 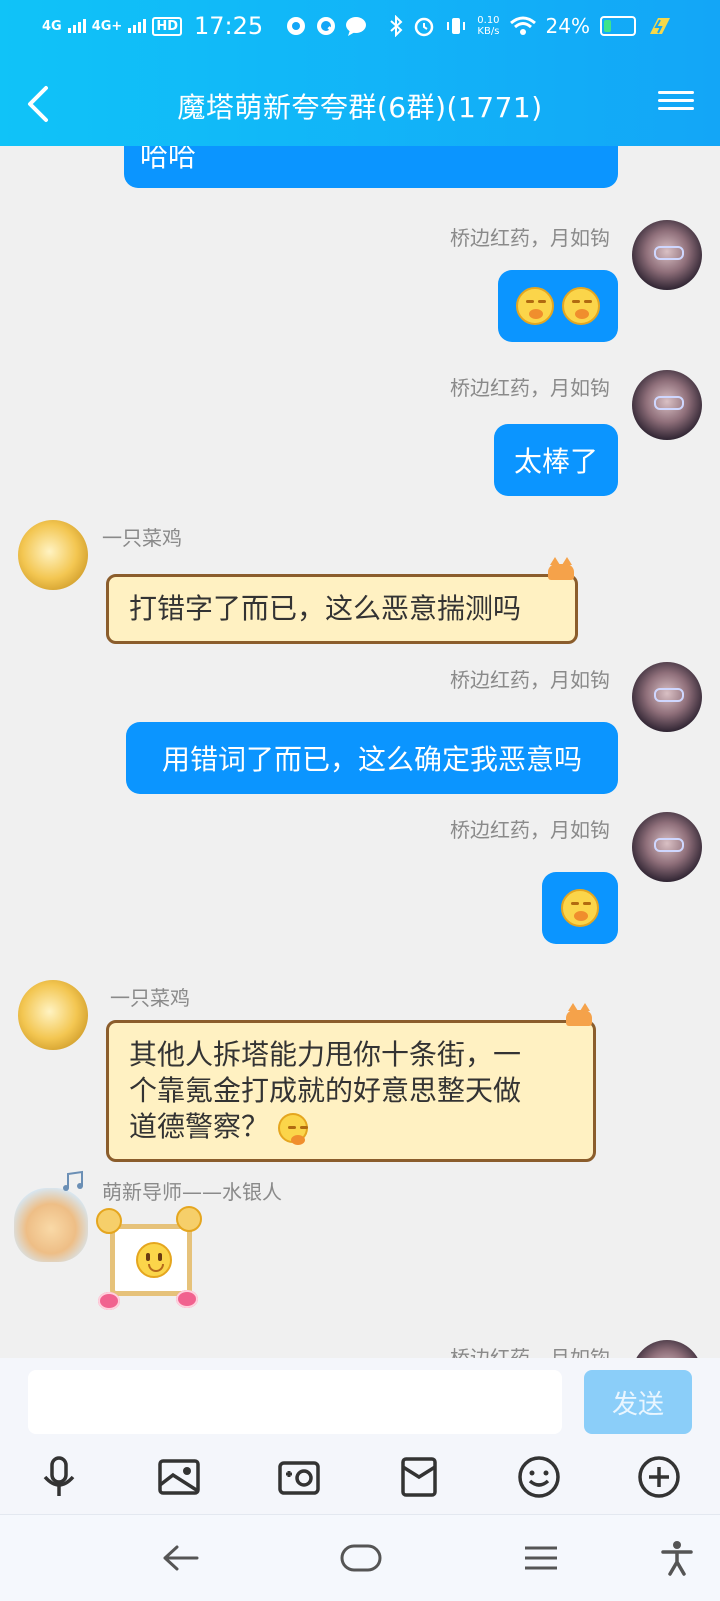 What do you see at coordinates (356, 26) in the screenshot?
I see `chat-notification-icon` at bounding box center [356, 26].